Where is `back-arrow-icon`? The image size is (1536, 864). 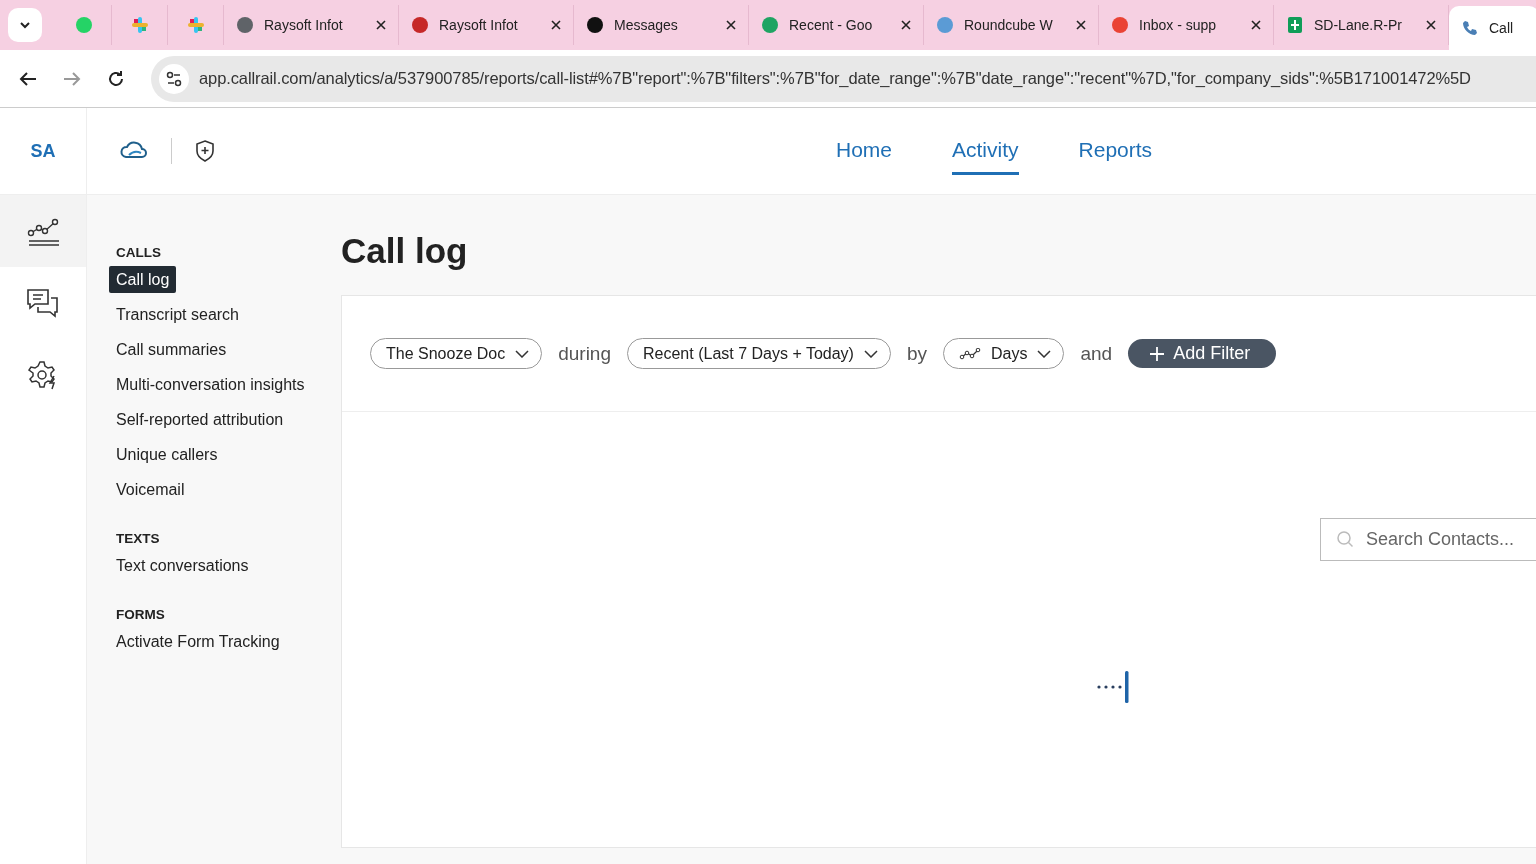
back-arrow-icon is located at coordinates (28, 78).